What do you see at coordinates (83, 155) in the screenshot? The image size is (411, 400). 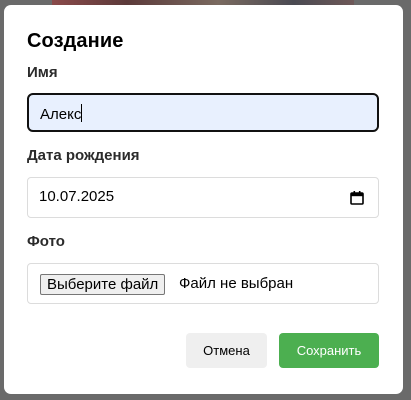 I see `birthdate-label: Дата рождения` at bounding box center [83, 155].